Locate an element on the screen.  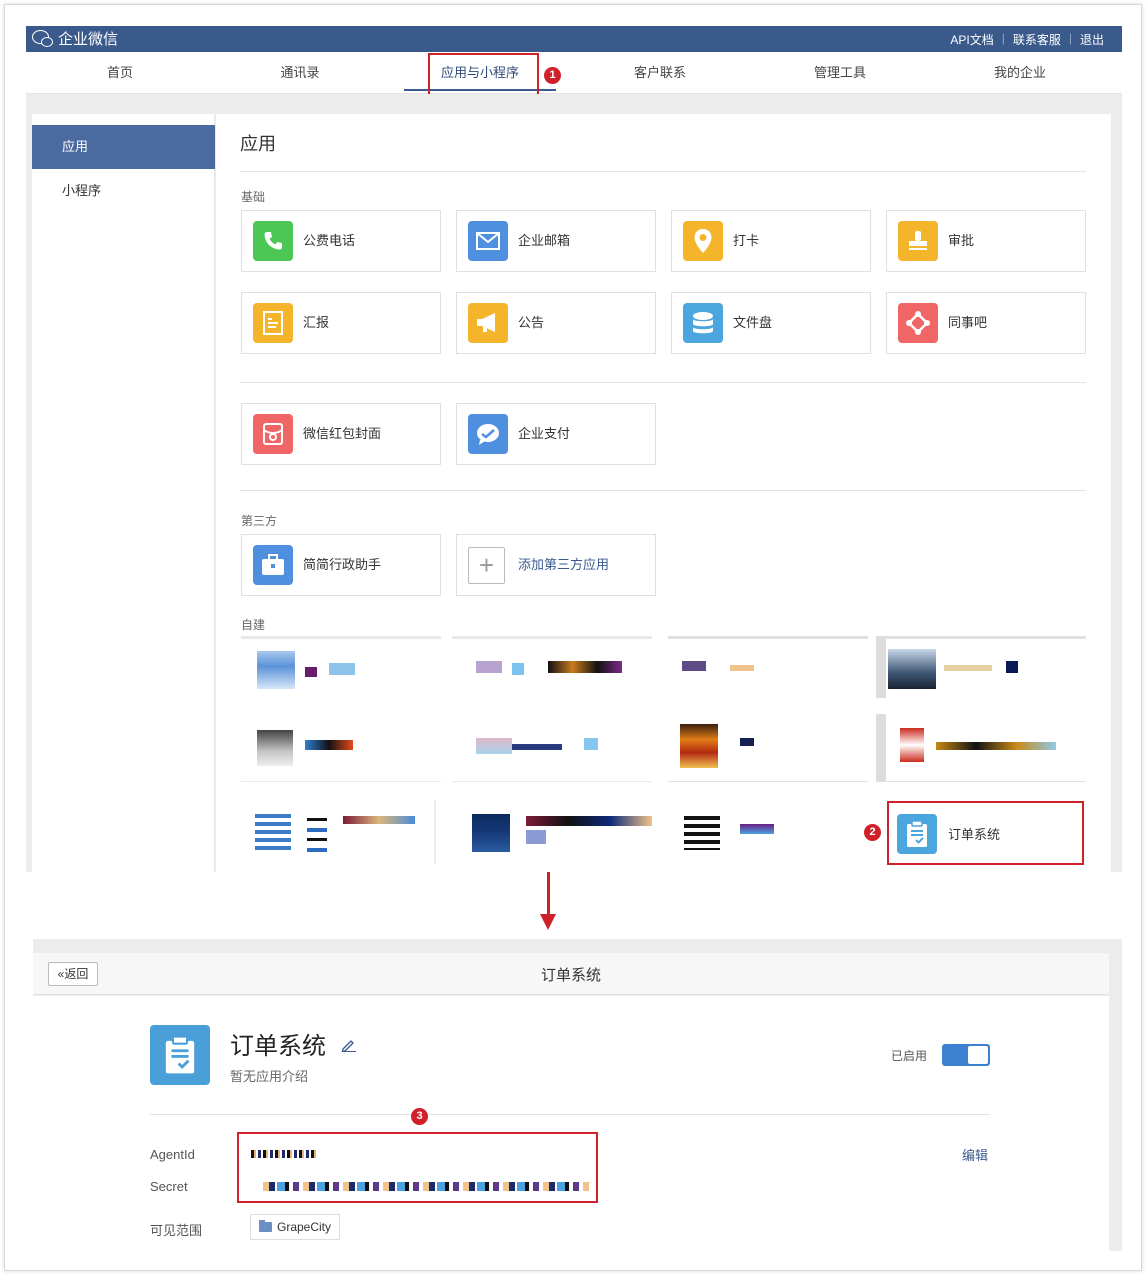
wework-logo-icon is located at coordinates (43, 39).